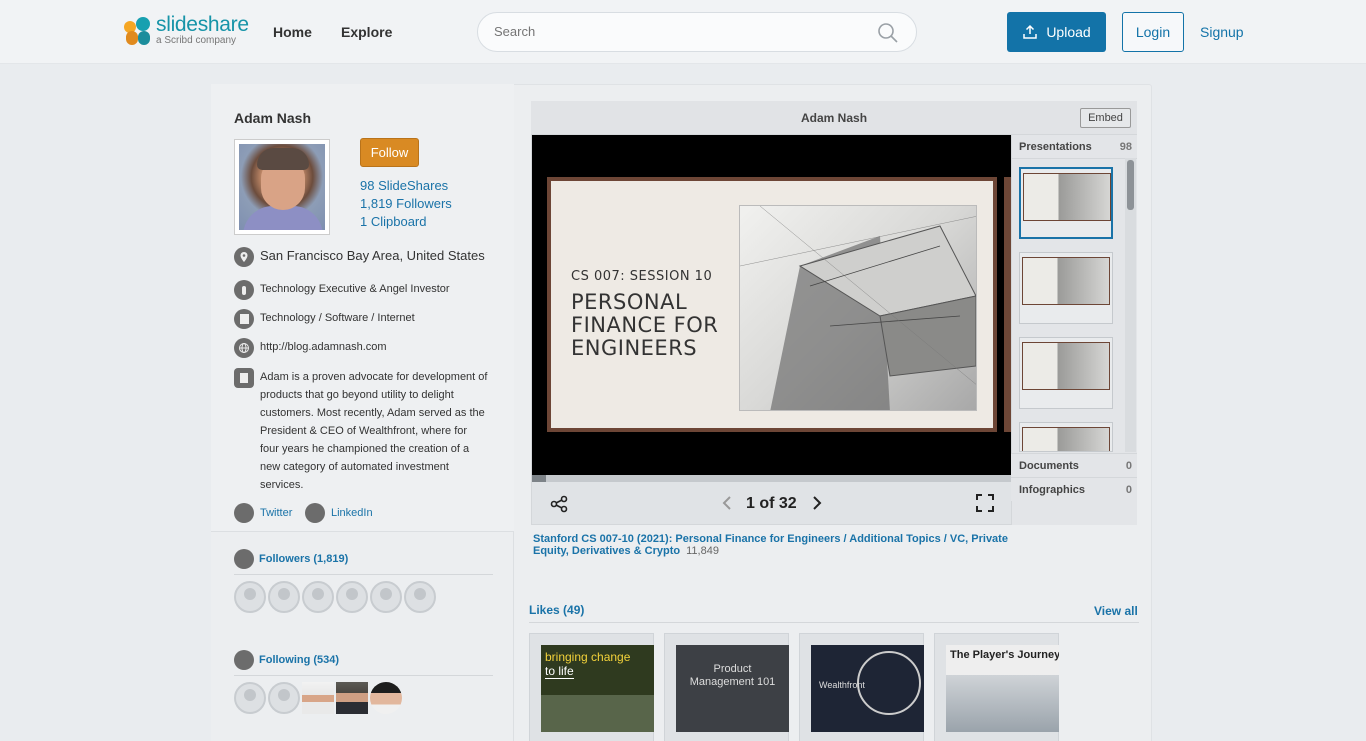 This screenshot has height=741, width=1366. Describe the element at coordinates (1030, 31) in the screenshot. I see `upload-icon` at that location.